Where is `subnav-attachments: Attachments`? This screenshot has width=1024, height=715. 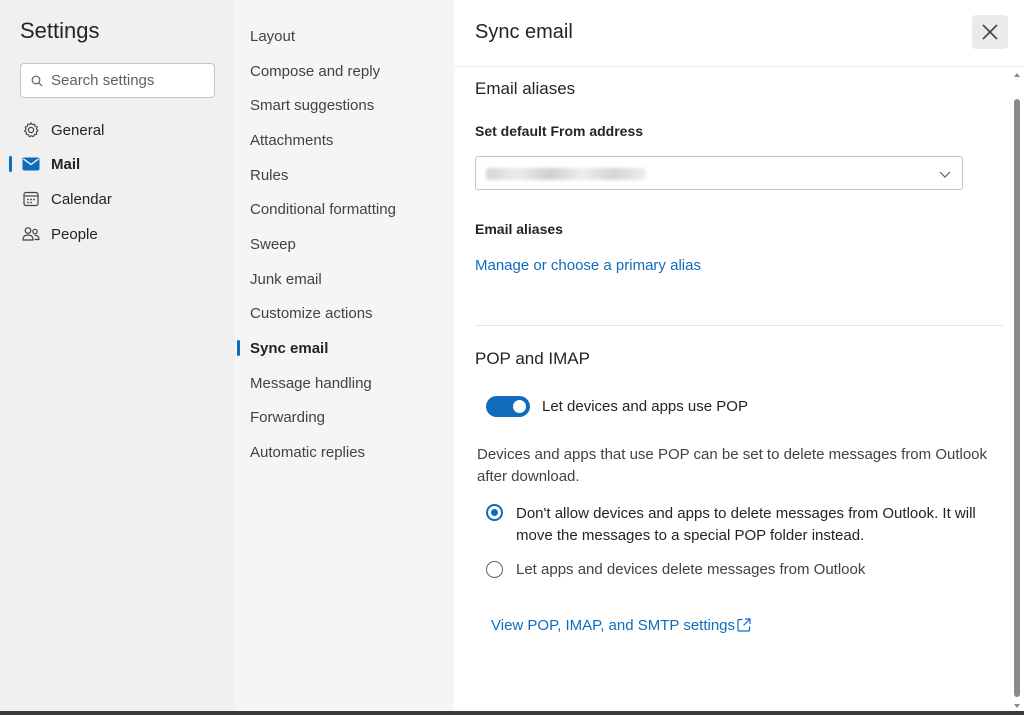 subnav-attachments: Attachments is located at coordinates (344, 140).